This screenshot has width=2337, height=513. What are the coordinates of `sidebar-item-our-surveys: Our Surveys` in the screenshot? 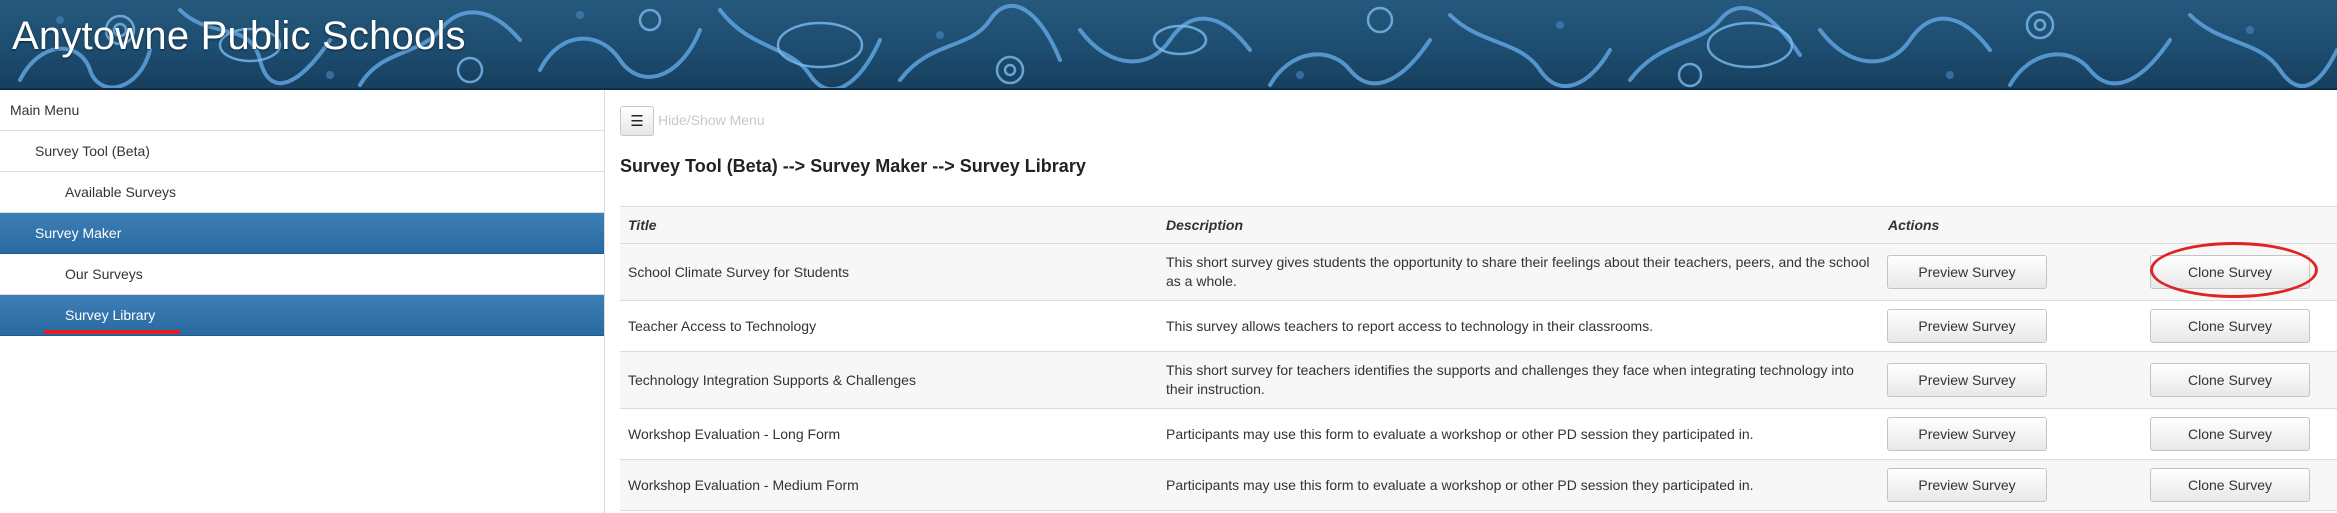 It's located at (302, 274).